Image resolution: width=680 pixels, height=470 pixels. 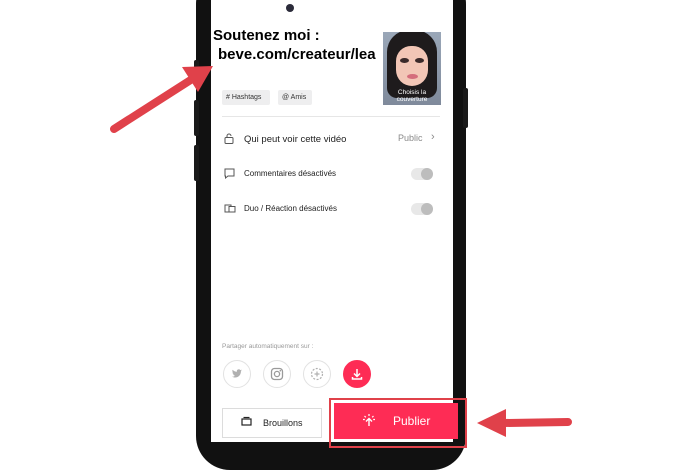 What do you see at coordinates (161, 99) in the screenshot?
I see `arrow-to-caption` at bounding box center [161, 99].